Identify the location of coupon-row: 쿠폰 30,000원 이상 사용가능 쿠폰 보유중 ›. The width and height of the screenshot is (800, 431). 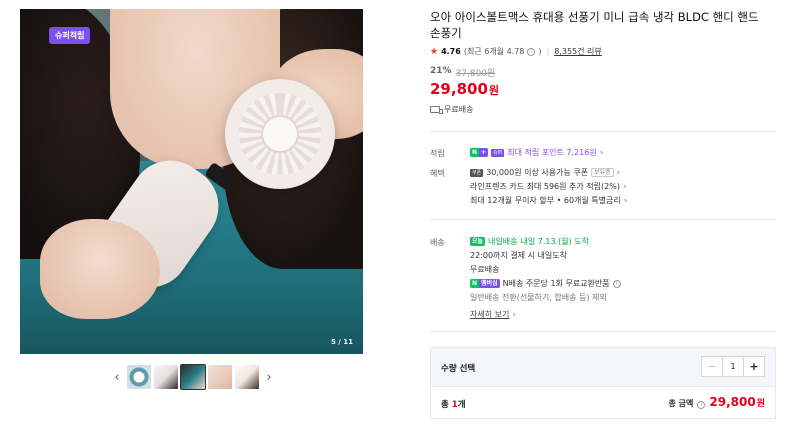
(545, 172).